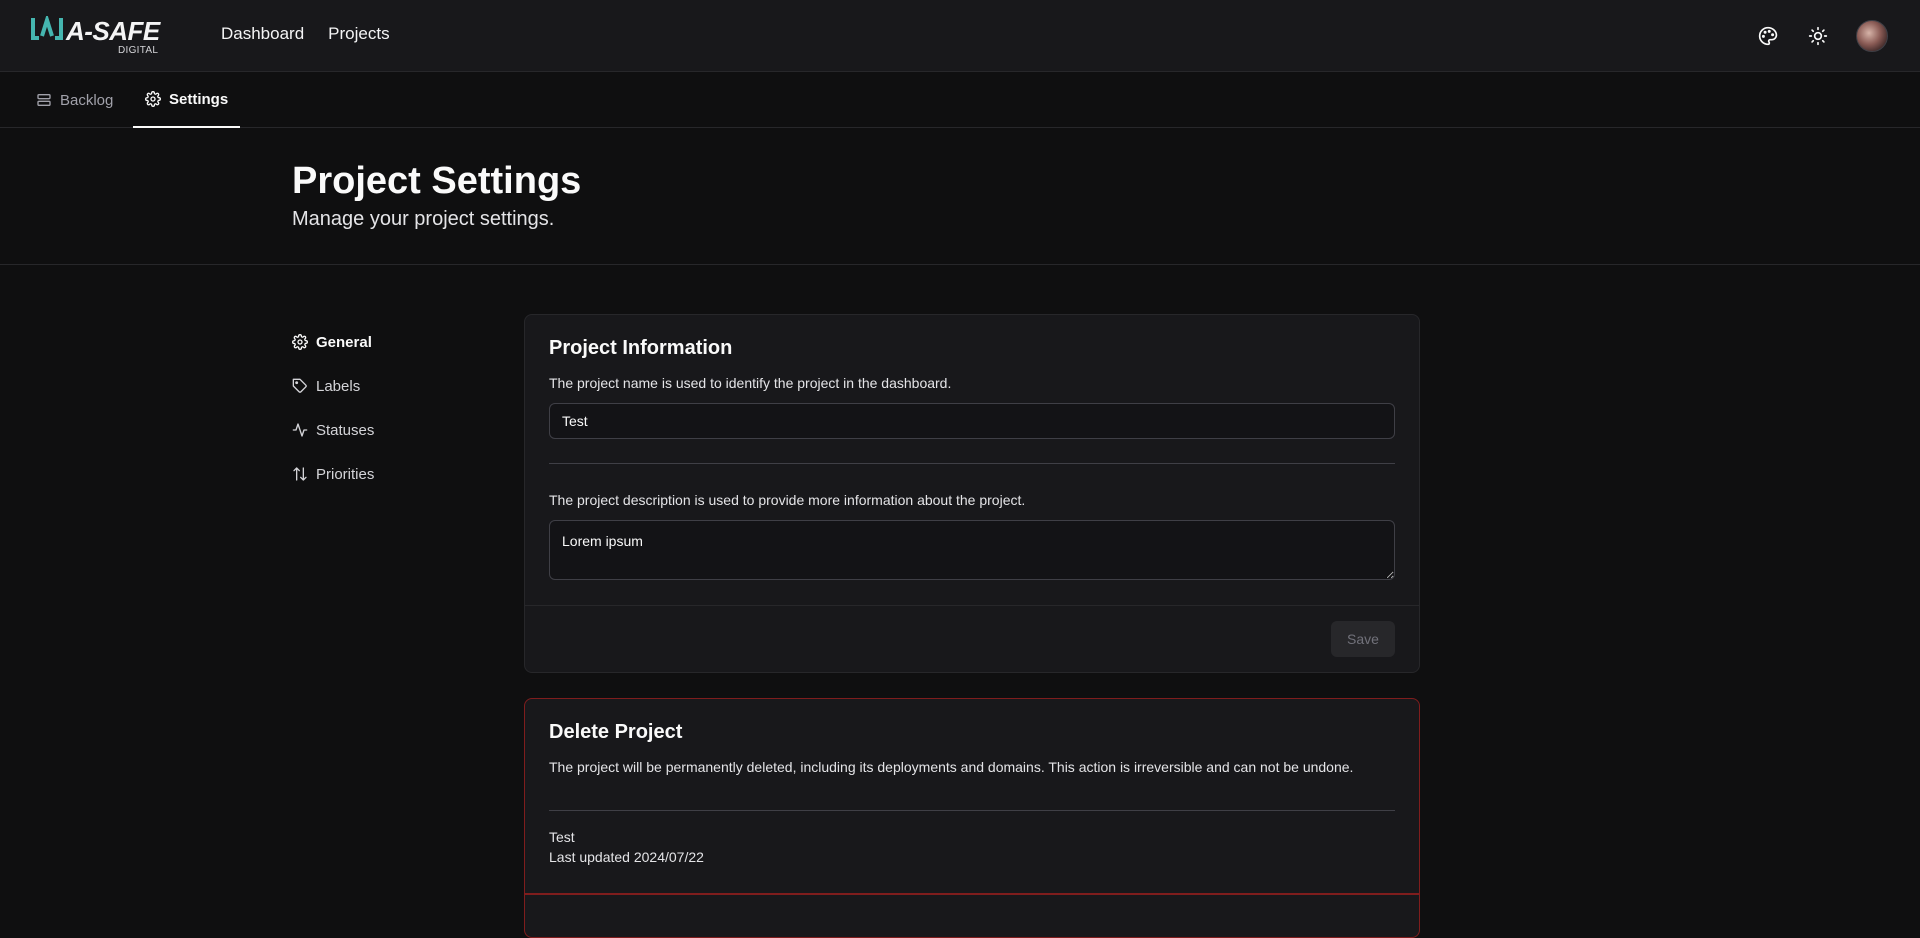 This screenshot has height=938, width=1920. What do you see at coordinates (972, 894) in the screenshot?
I see `danger-footer-divider` at bounding box center [972, 894].